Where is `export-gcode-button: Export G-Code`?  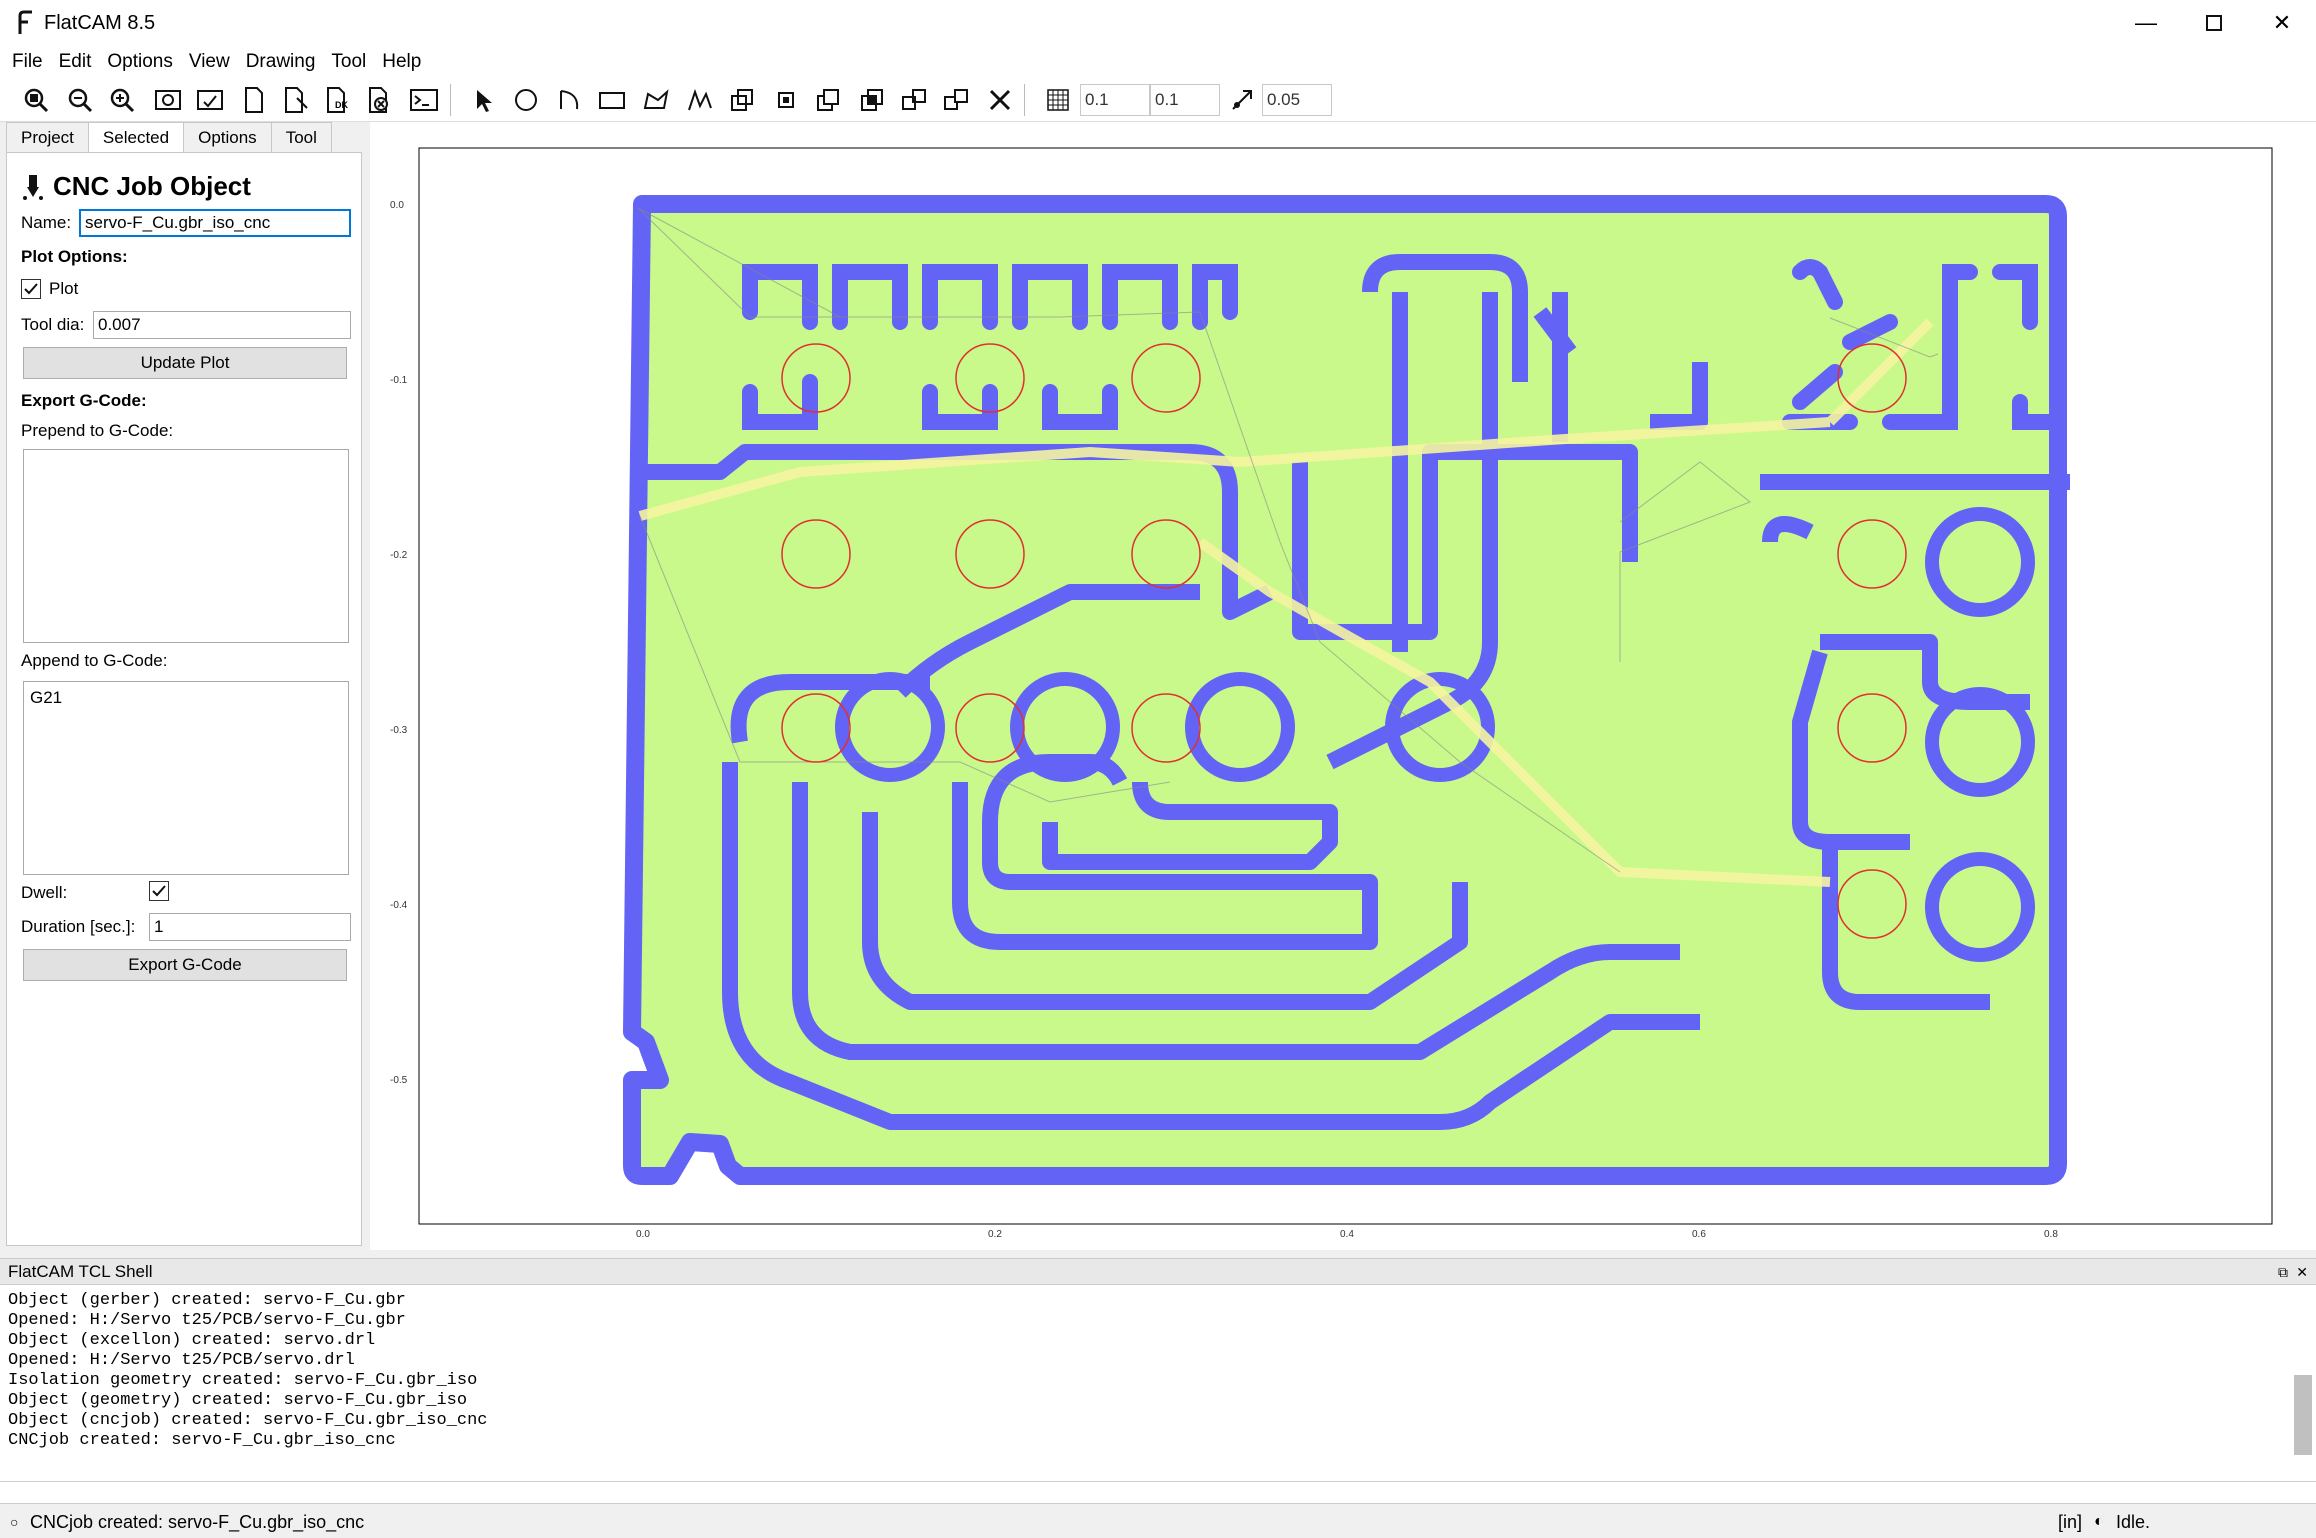 export-gcode-button: Export G-Code is located at coordinates (185, 965).